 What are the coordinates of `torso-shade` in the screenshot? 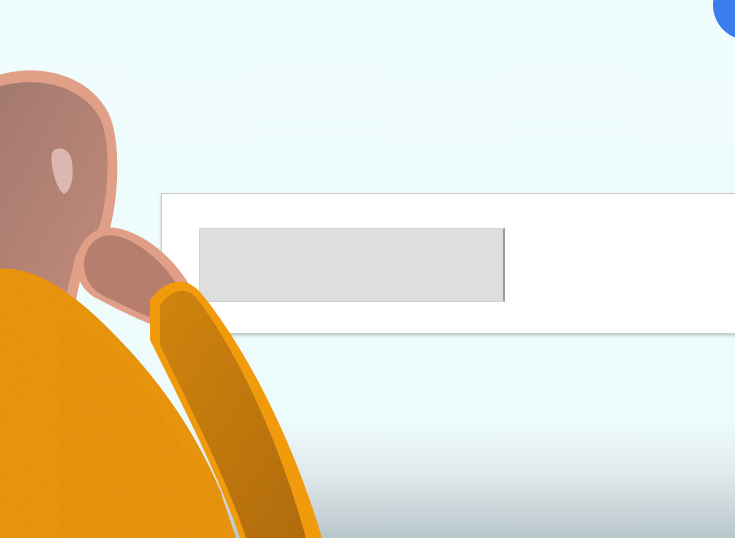 It's located at (141, 429).